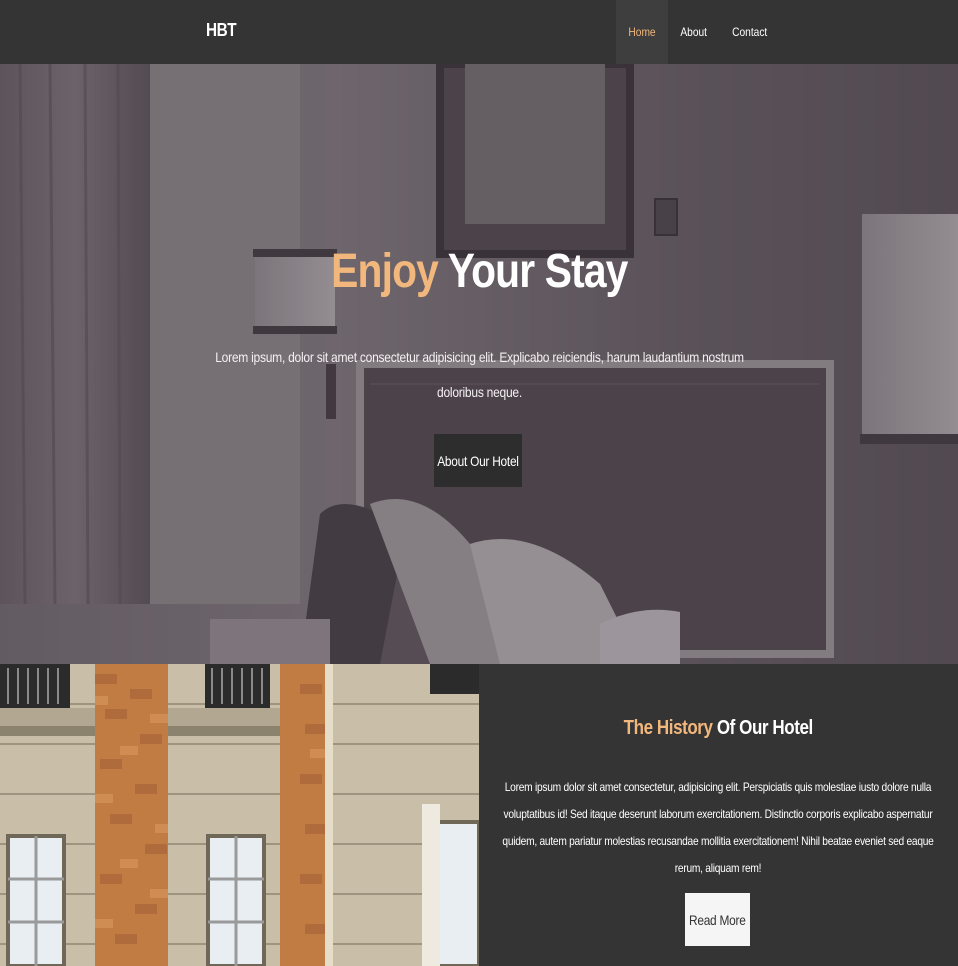 Image resolution: width=958 pixels, height=966 pixels. What do you see at coordinates (384, 271) in the screenshot?
I see `hero-title-accent: Enjoy` at bounding box center [384, 271].